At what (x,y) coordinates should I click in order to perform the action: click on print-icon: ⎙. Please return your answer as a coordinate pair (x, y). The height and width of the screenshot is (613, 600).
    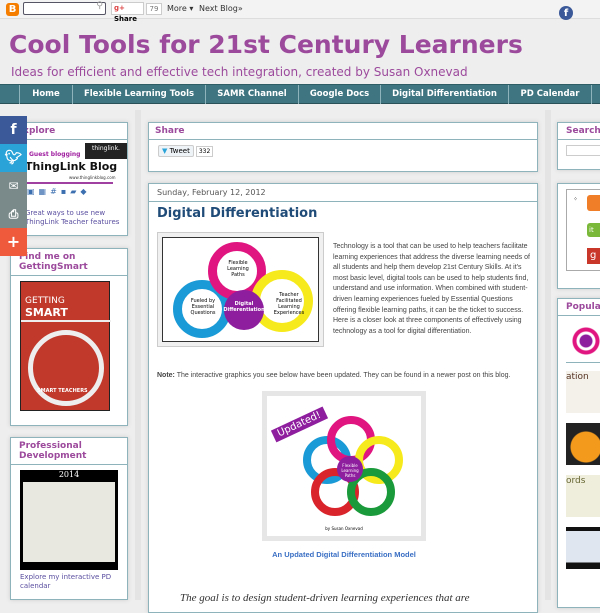
    Looking at the image, I should click on (13, 214).